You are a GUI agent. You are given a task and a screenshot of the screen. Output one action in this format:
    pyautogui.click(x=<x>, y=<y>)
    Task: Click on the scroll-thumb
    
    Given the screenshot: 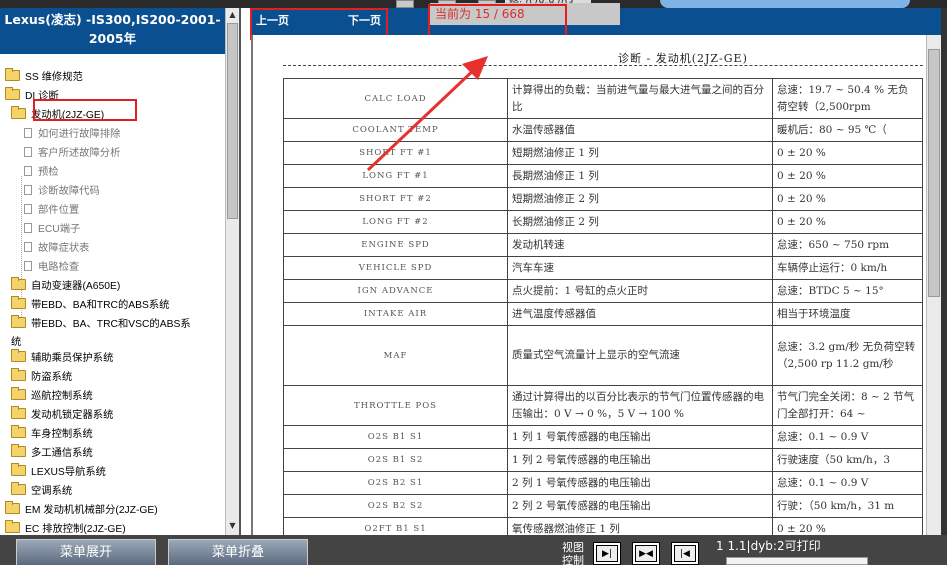 What is the action you would take?
    pyautogui.click(x=232, y=121)
    